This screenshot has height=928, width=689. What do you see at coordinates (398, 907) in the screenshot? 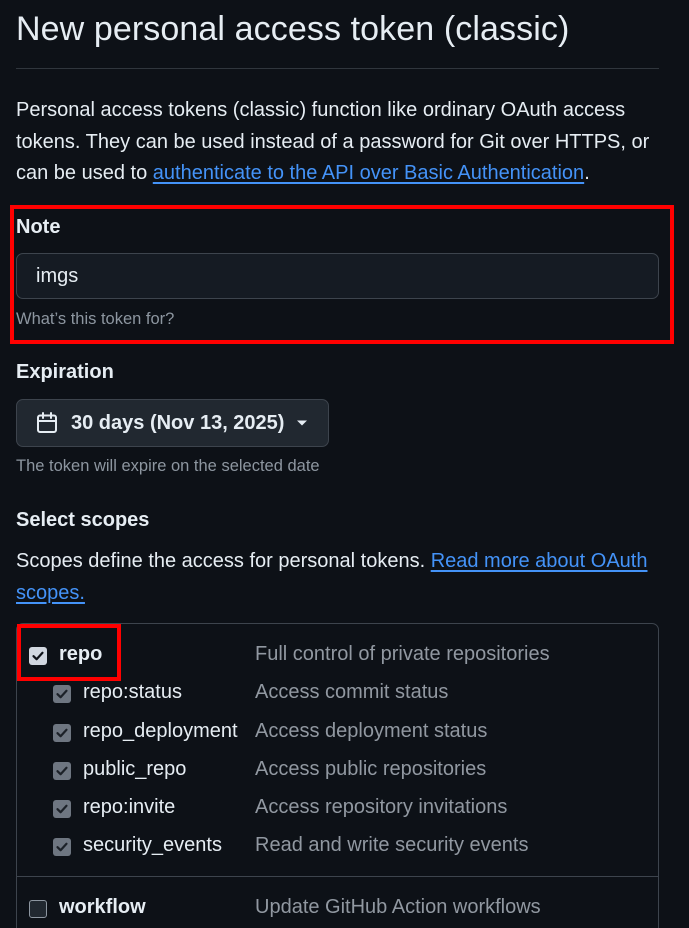
I see `scope-description: Update GitHub Action workflows` at bounding box center [398, 907].